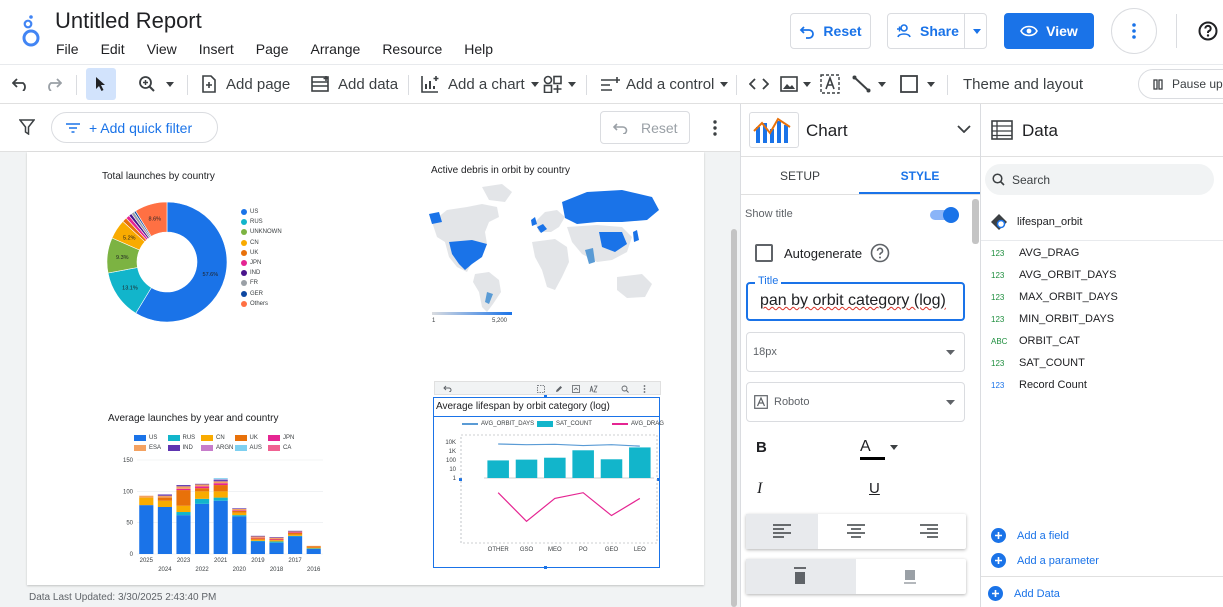 This screenshot has height=607, width=1223. Describe the element at coordinates (281, 438) in the screenshot. I see `legend-item: JPN` at that location.